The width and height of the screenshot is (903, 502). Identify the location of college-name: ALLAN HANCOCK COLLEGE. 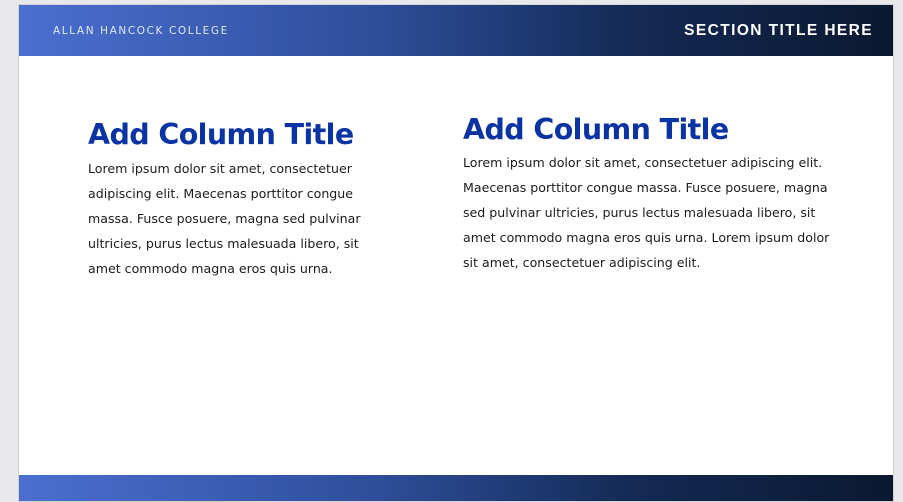
(141, 31).